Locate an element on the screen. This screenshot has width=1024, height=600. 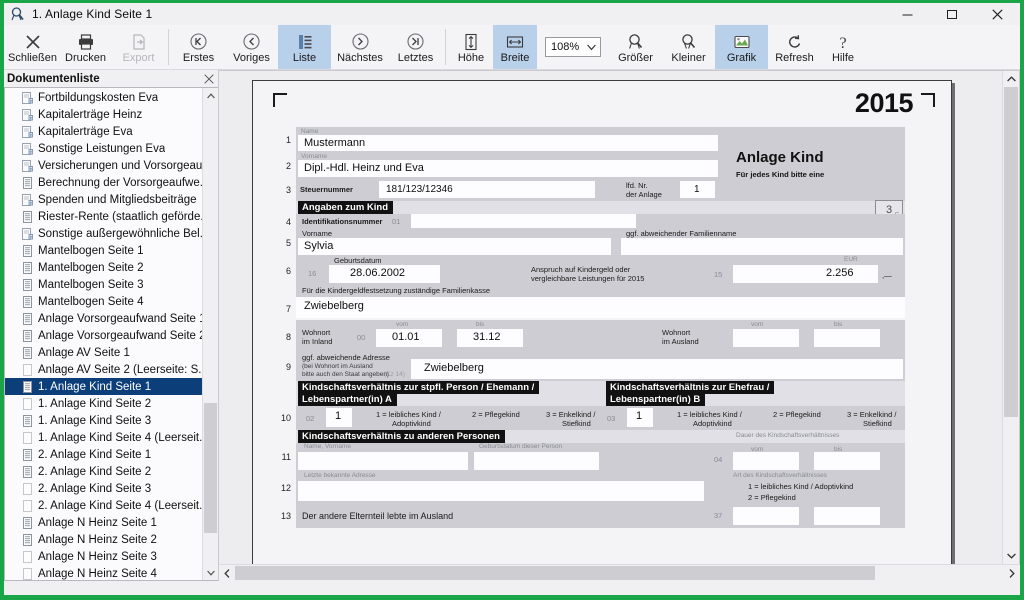
row-number-spacer is located at coordinates (287, 207).